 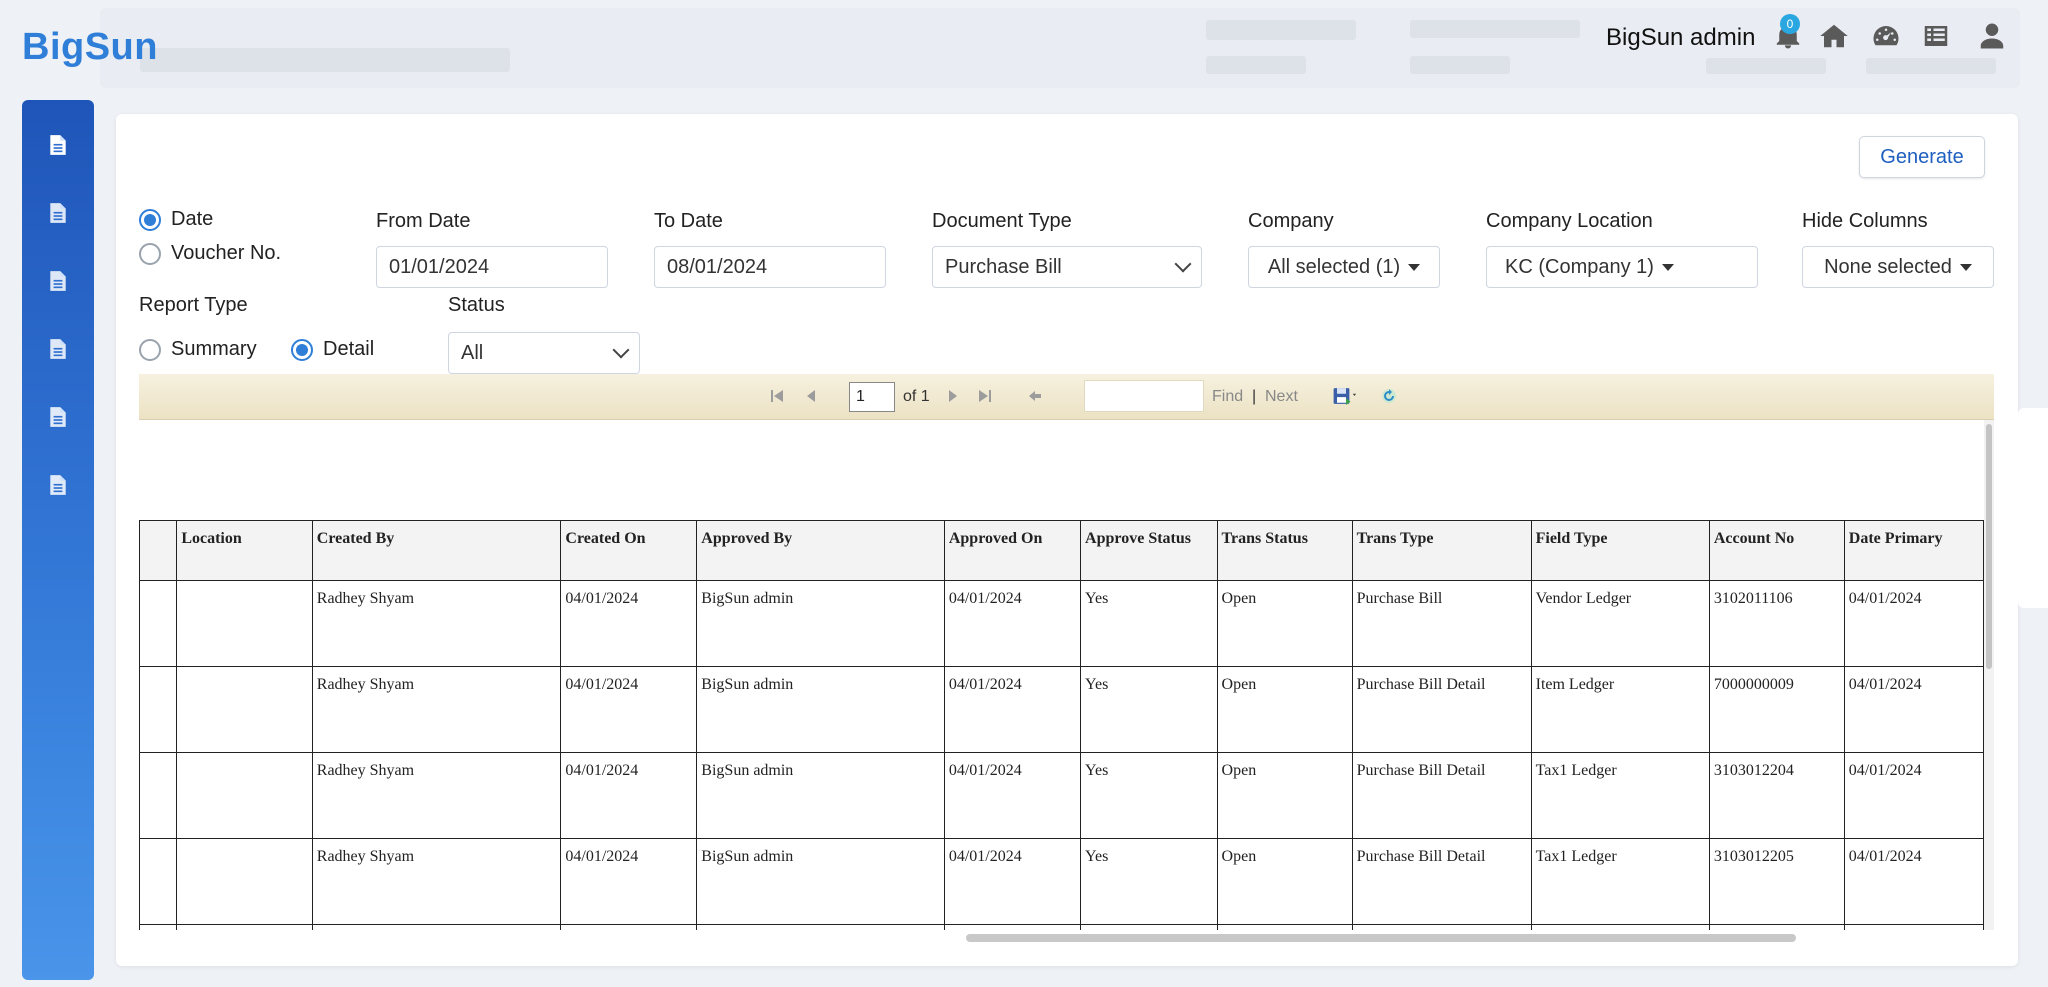 What do you see at coordinates (58, 281) in the screenshot?
I see `sidebar-item-3-document-icon` at bounding box center [58, 281].